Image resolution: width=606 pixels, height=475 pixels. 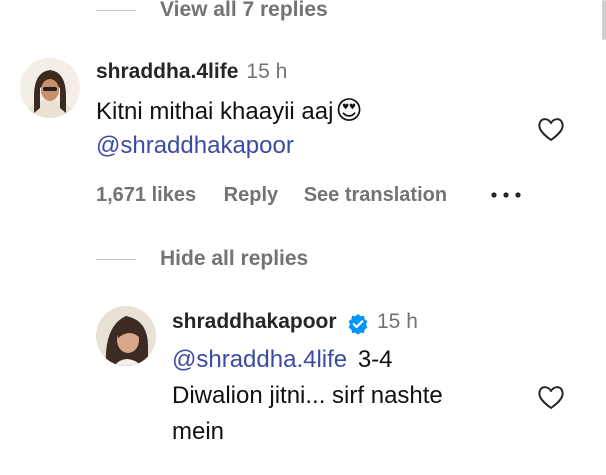 I want to click on reply-username: shraddhakapoor, so click(x=254, y=321).